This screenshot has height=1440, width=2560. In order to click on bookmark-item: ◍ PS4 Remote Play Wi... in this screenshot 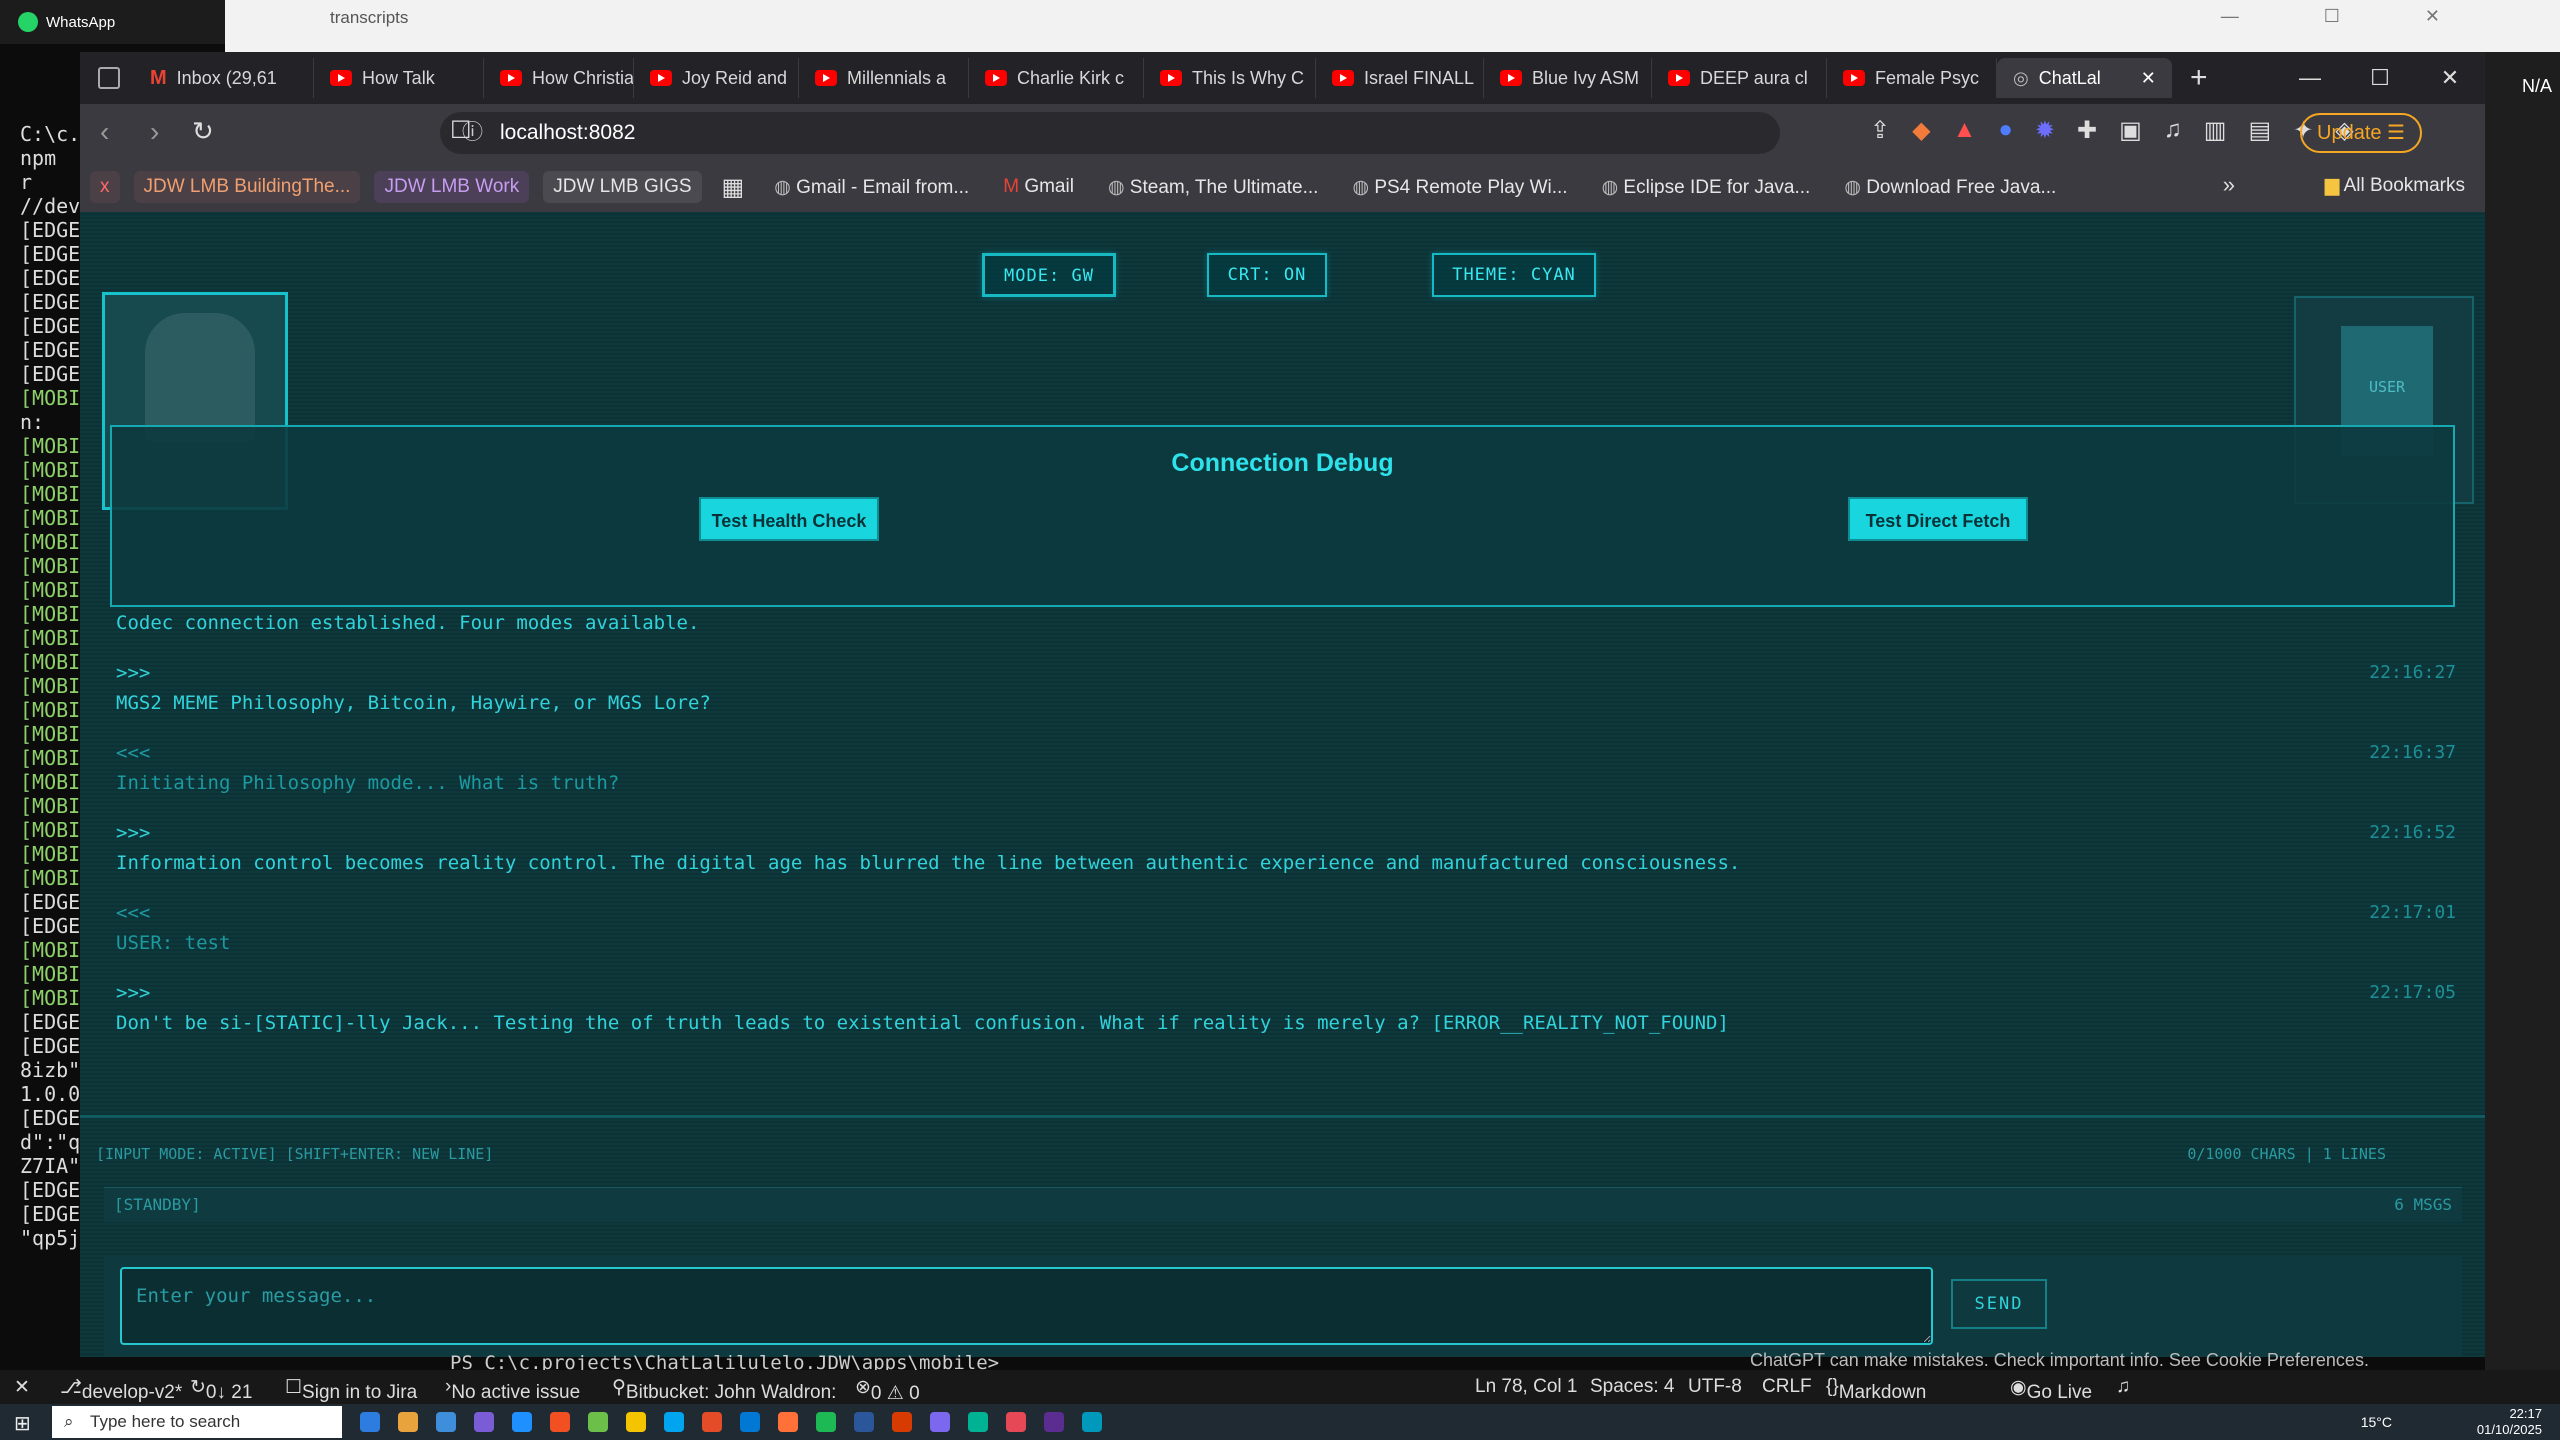, I will do `click(1459, 187)`.